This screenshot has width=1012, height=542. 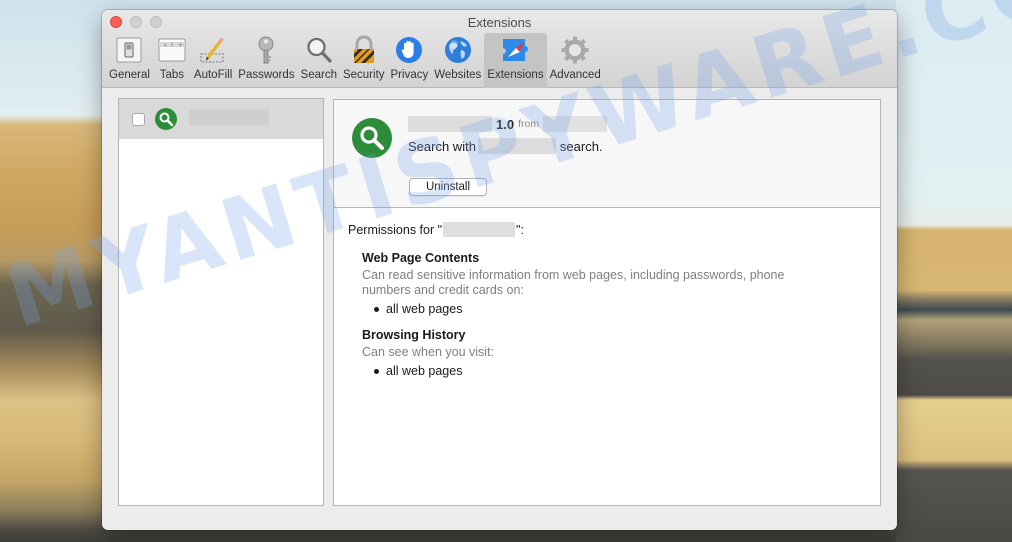 What do you see at coordinates (442, 146) in the screenshot?
I see `description-prefix: Search with` at bounding box center [442, 146].